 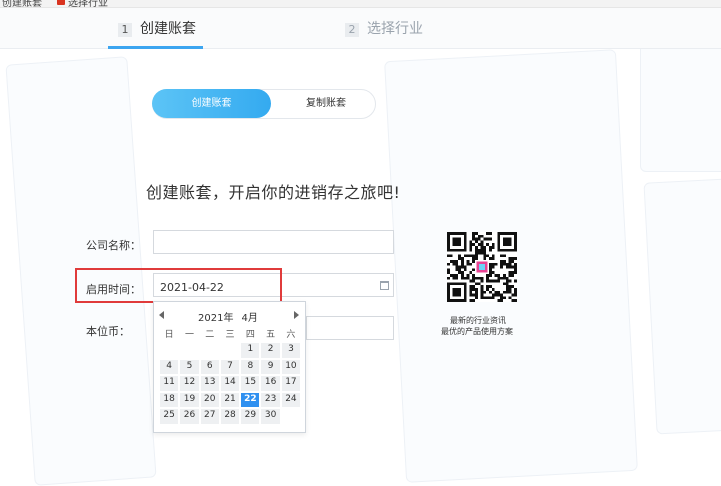 I want to click on calendar-day: 18, so click(x=169, y=400).